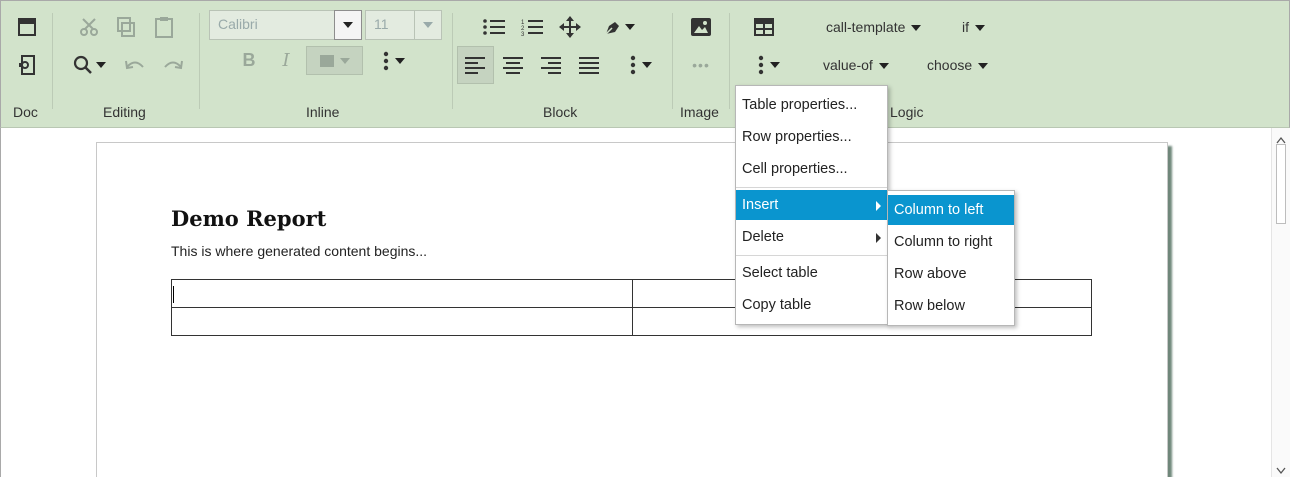 Image resolution: width=1290 pixels, height=477 pixels. Describe the element at coordinates (25, 112) in the screenshot. I see `group-label-doc: Doc` at that location.